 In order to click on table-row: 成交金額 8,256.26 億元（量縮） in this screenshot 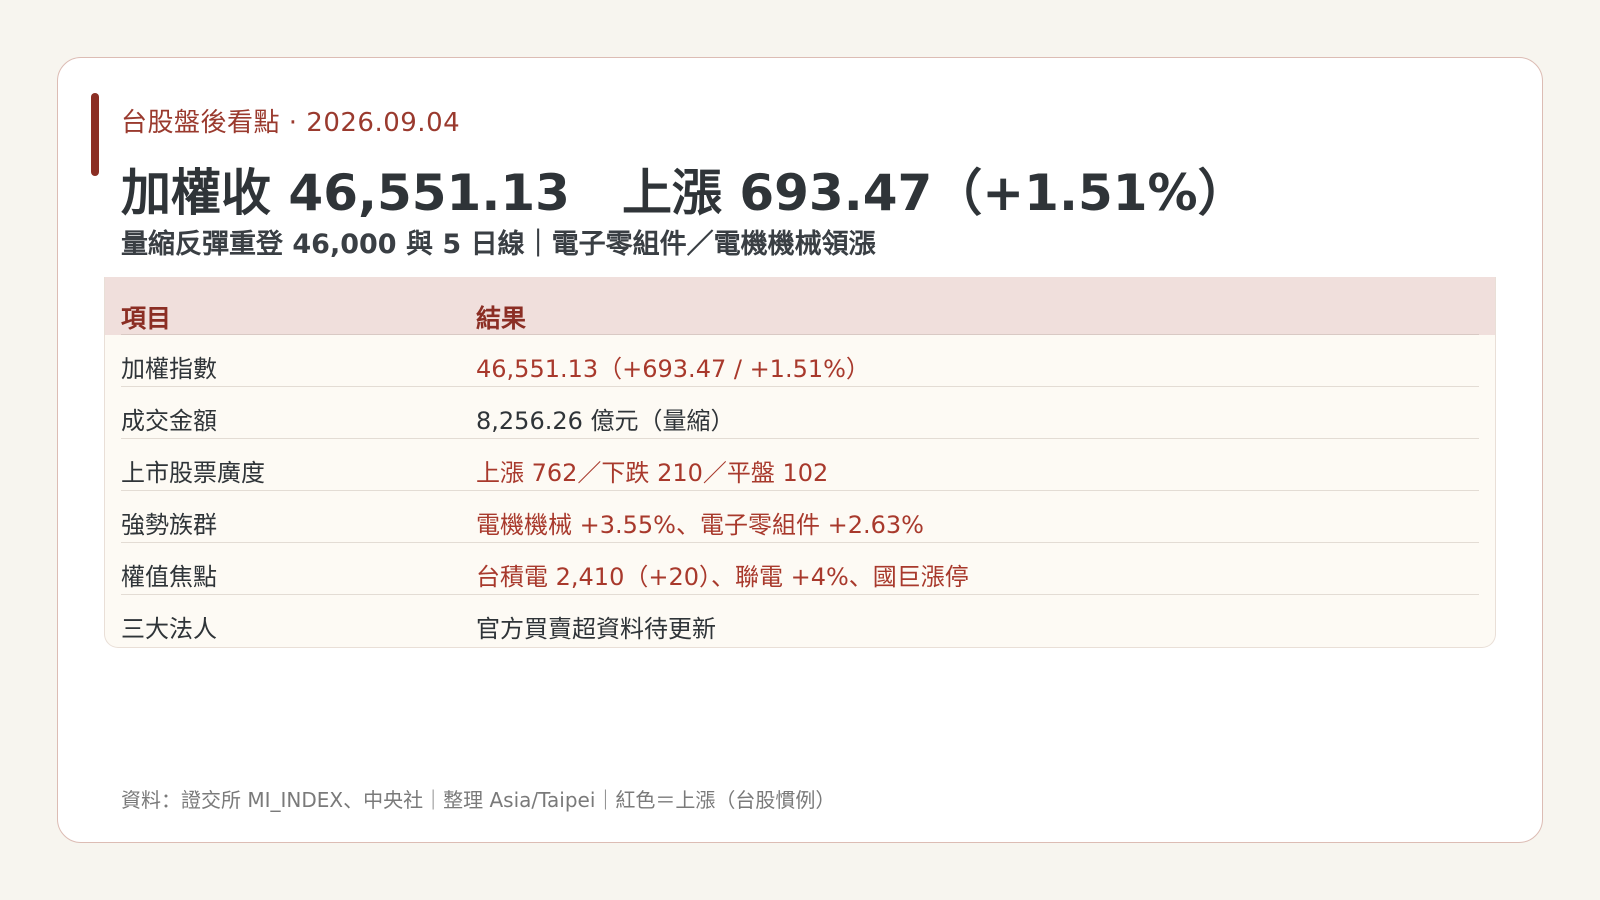, I will do `click(800, 413)`.